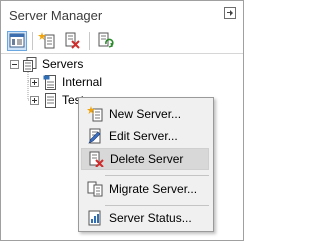  I want to click on new-server-button, so click(48, 41).